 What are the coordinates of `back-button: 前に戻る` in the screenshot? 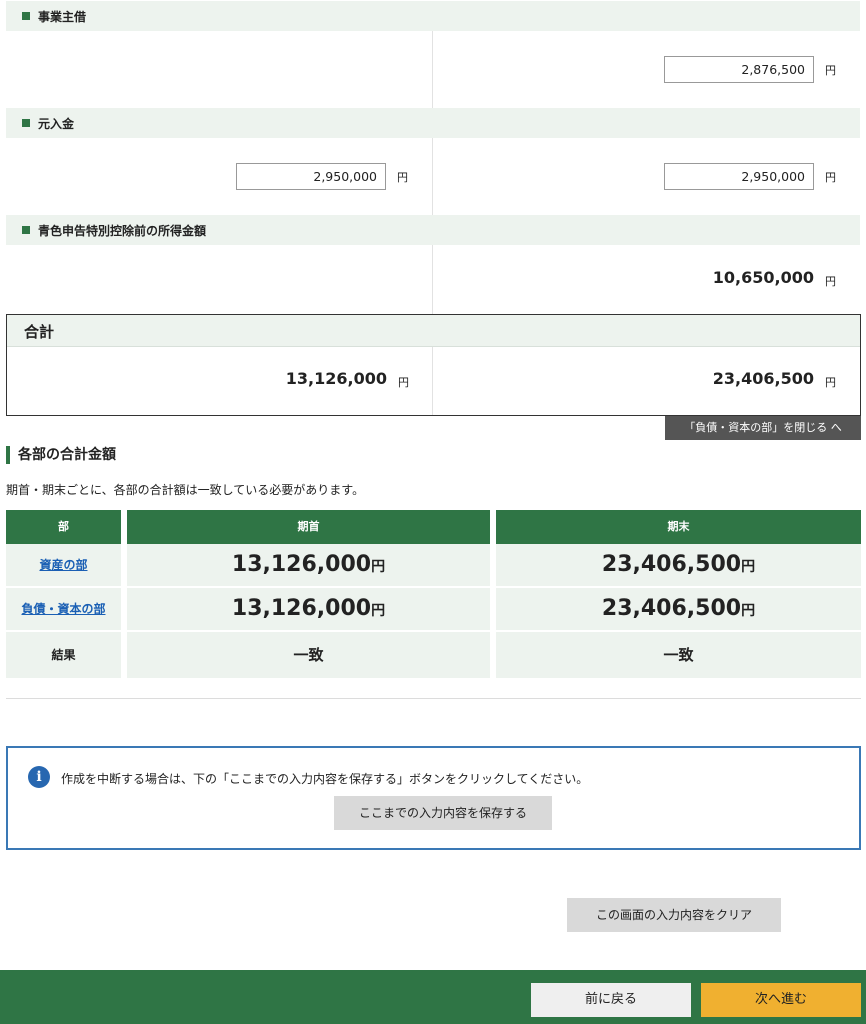 It's located at (611, 1000).